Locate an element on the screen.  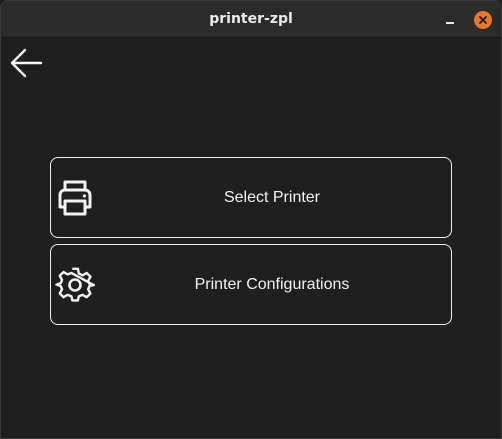
window-title: printer-zpl is located at coordinates (251, 19).